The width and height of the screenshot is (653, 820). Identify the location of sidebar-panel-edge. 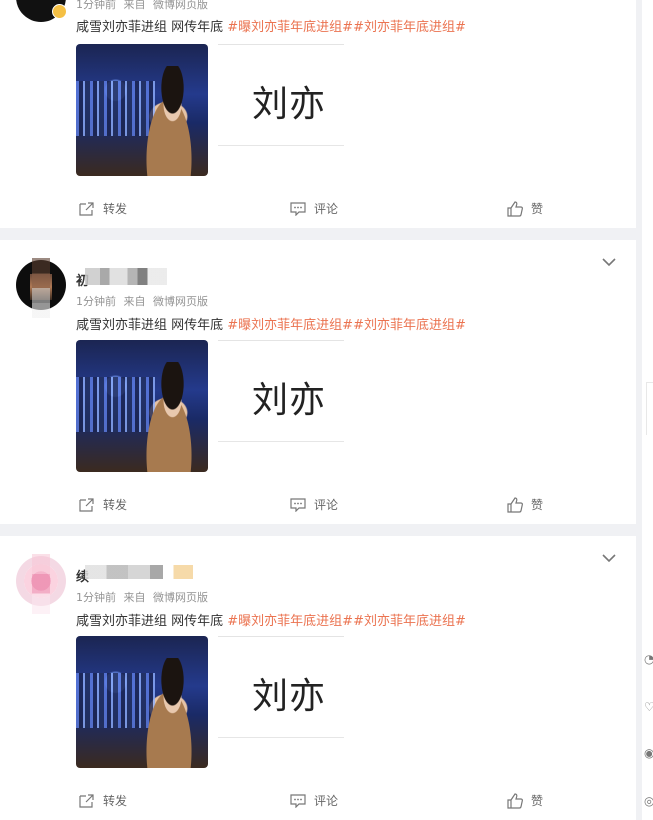
(649, 408).